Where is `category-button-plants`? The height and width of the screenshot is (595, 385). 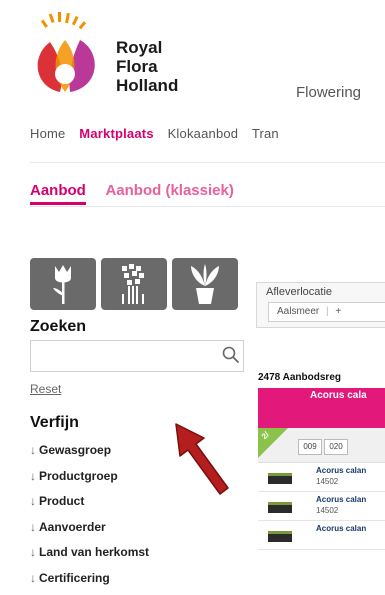
category-button-plants is located at coordinates (205, 284).